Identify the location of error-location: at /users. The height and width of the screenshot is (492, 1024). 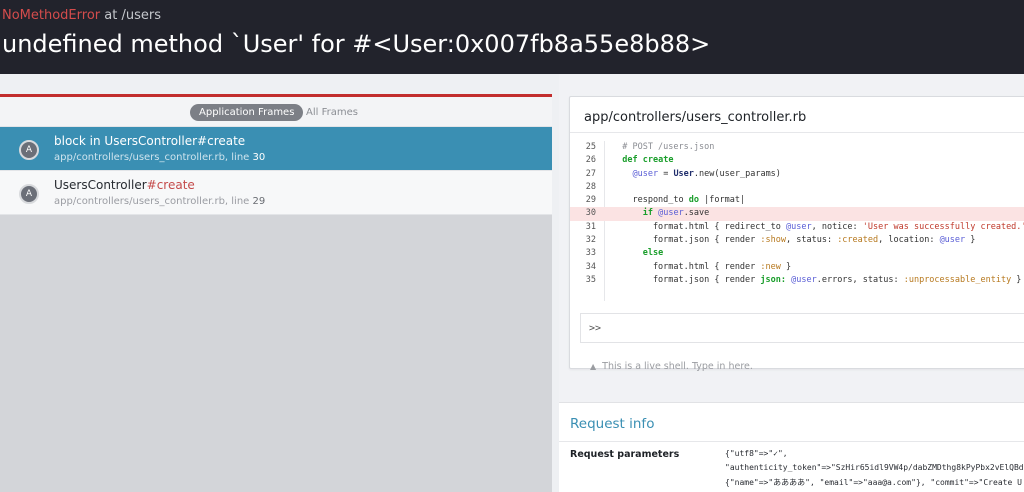
(132, 15).